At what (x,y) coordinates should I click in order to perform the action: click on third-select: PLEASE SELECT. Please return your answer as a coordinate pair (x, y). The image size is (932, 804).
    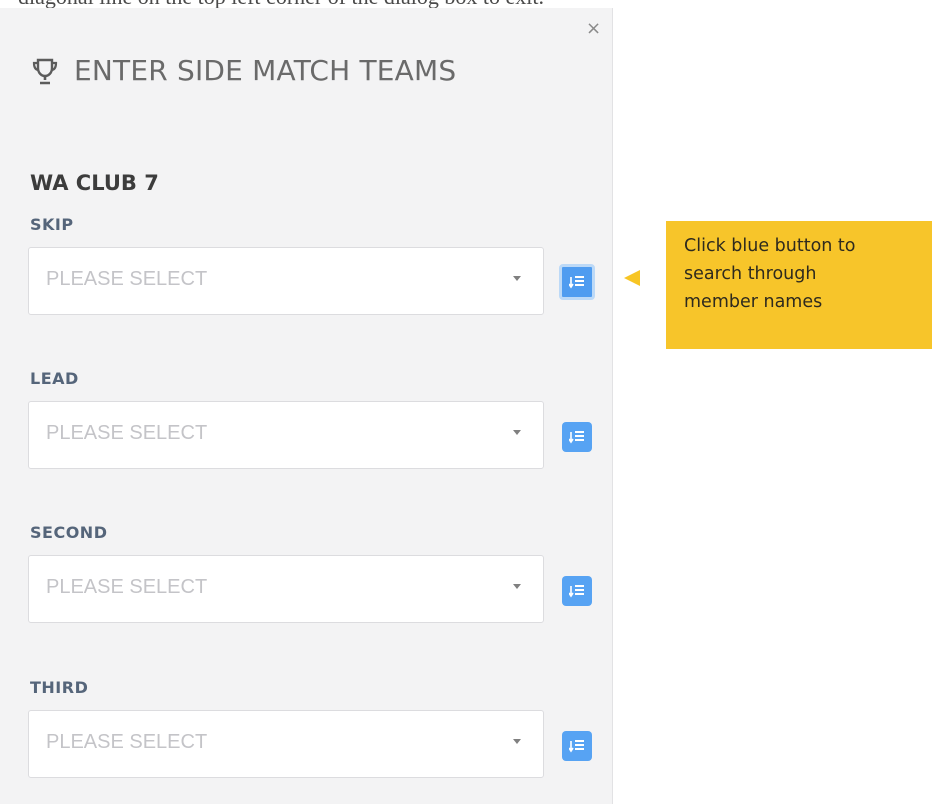
    Looking at the image, I should click on (286, 744).